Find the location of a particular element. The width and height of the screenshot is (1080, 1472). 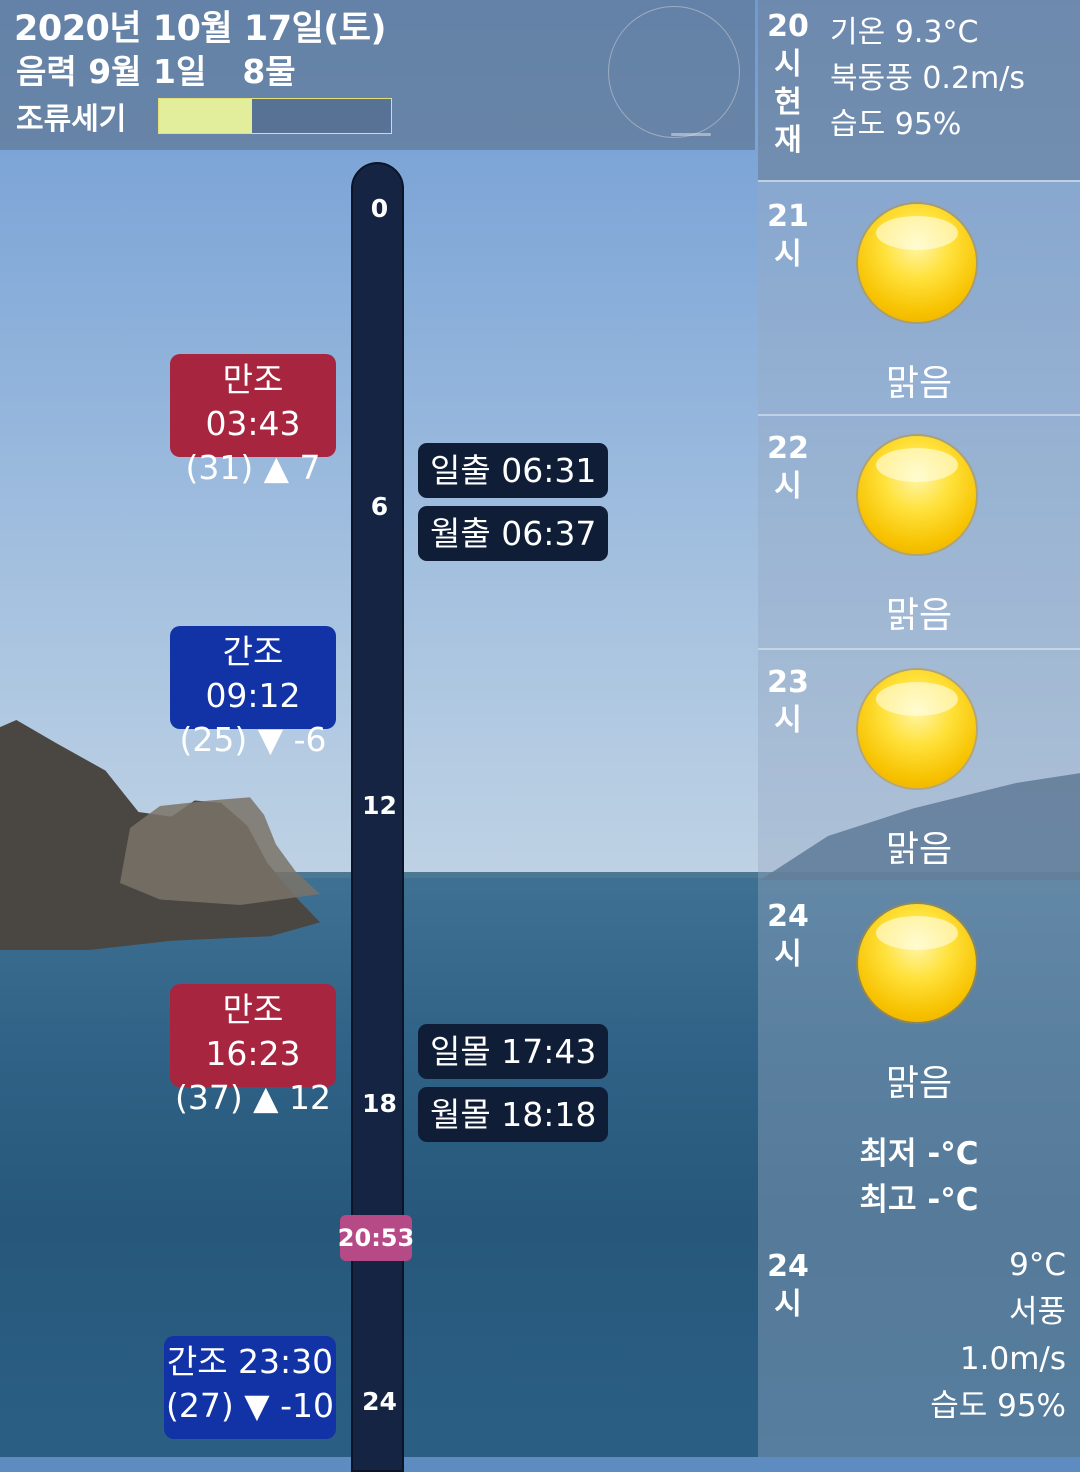

date-title: 2020년 10월 17일(토) is located at coordinates (200, 29).